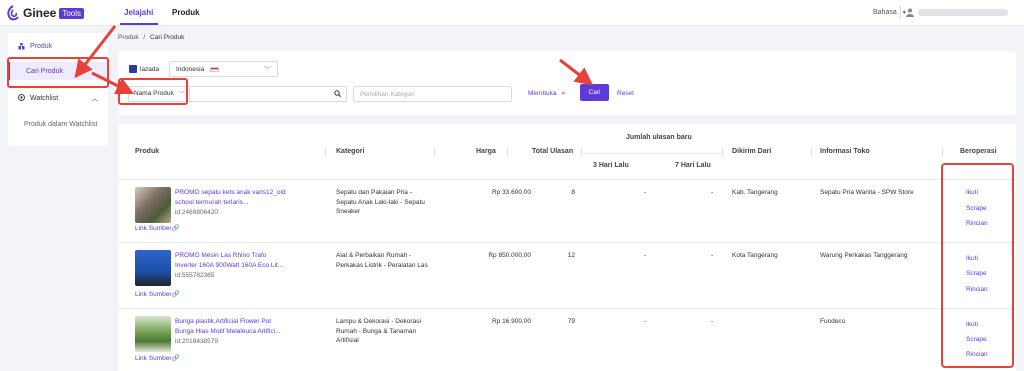 The width and height of the screenshot is (1024, 371). What do you see at coordinates (334, 60) in the screenshot?
I see `annotation-arrows` at bounding box center [334, 60].